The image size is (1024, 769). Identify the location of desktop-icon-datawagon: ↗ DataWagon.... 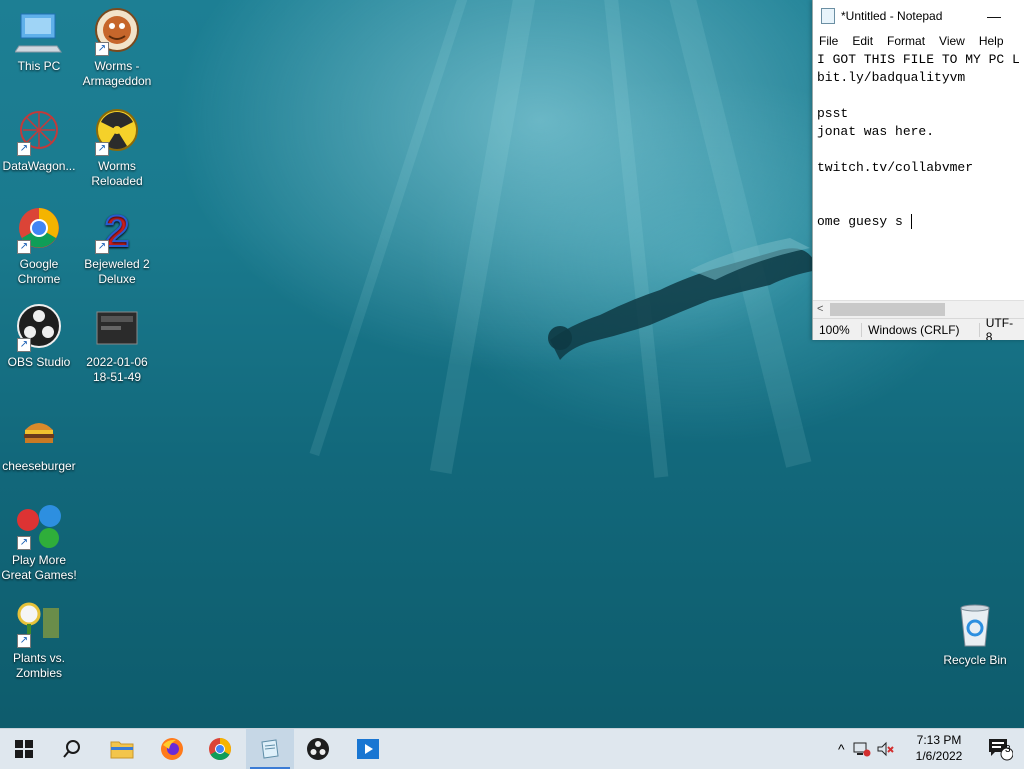
(39, 141).